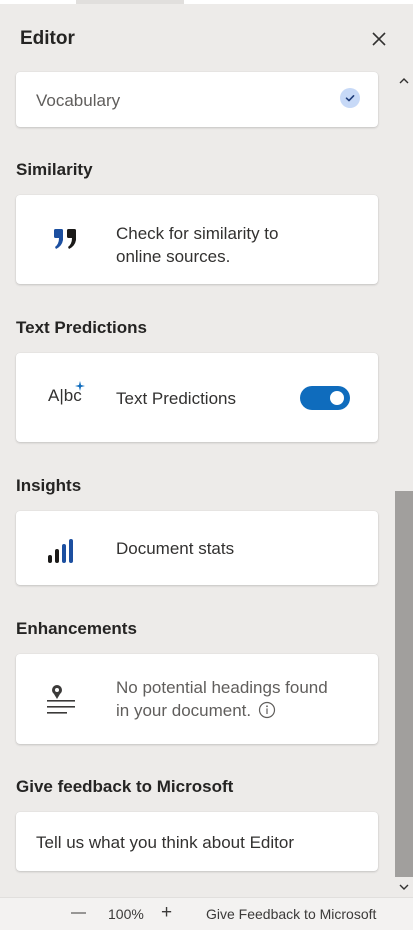 Image resolution: width=413 pixels, height=930 pixels. Describe the element at coordinates (68, 395) in the screenshot. I see `text-predictions-icon: A|bc` at that location.